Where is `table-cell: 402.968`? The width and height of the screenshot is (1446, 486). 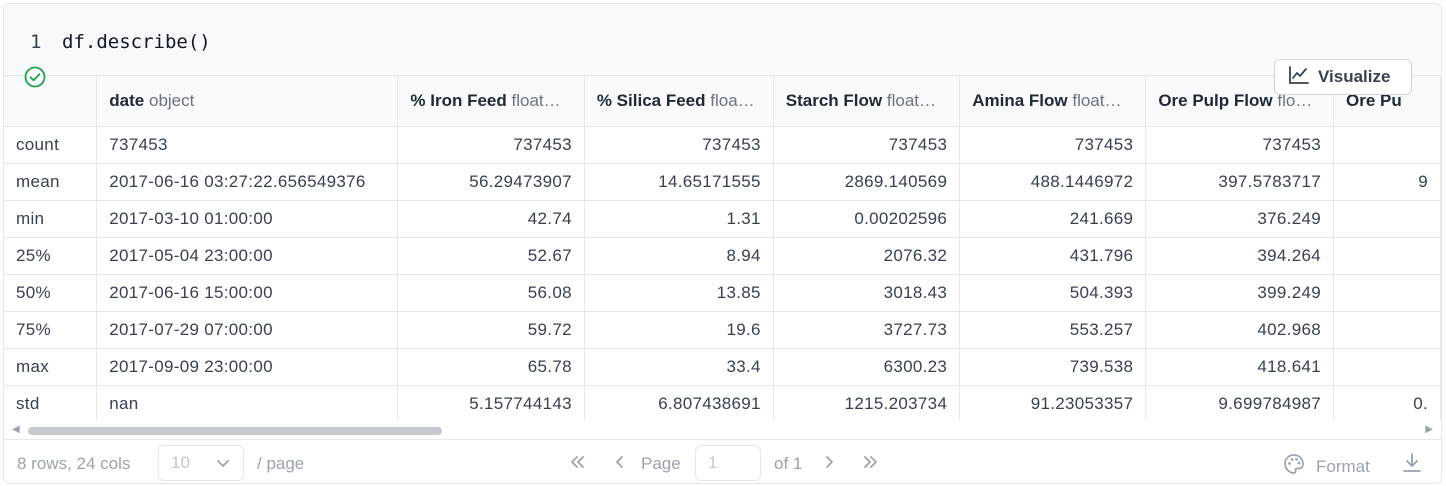
table-cell: 402.968 is located at coordinates (1239, 330).